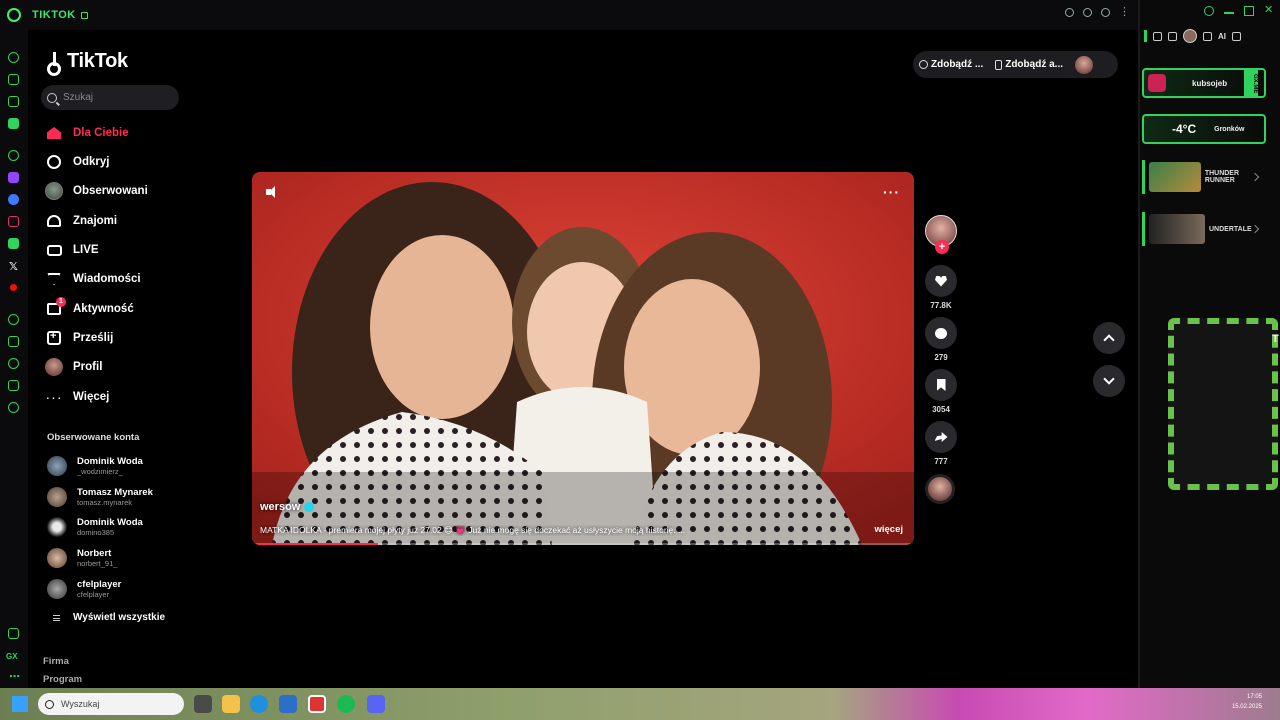 The height and width of the screenshot is (720, 1280). I want to click on lock-icon, so click(84, 15).